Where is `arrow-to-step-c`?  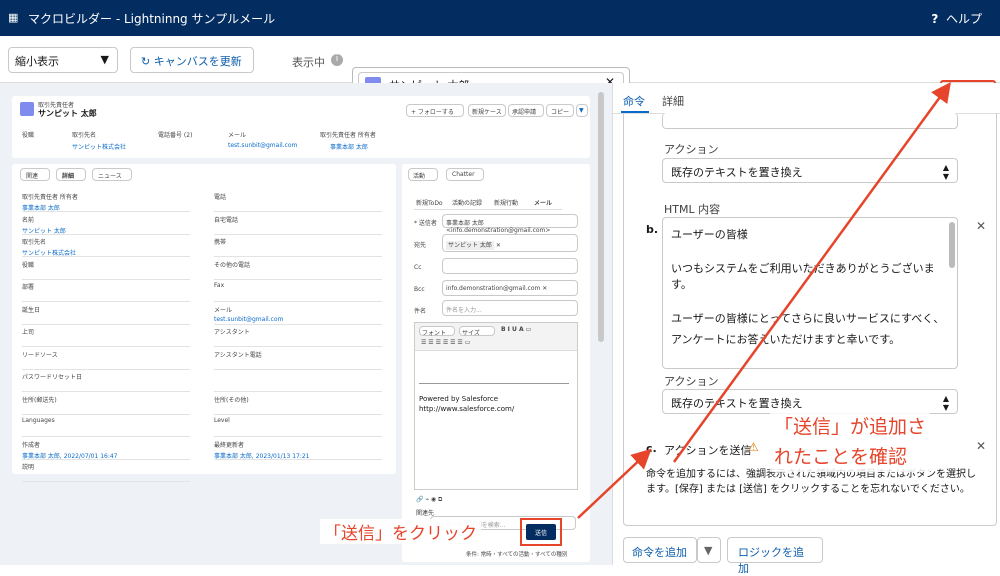 arrow-to-step-c is located at coordinates (614, 483).